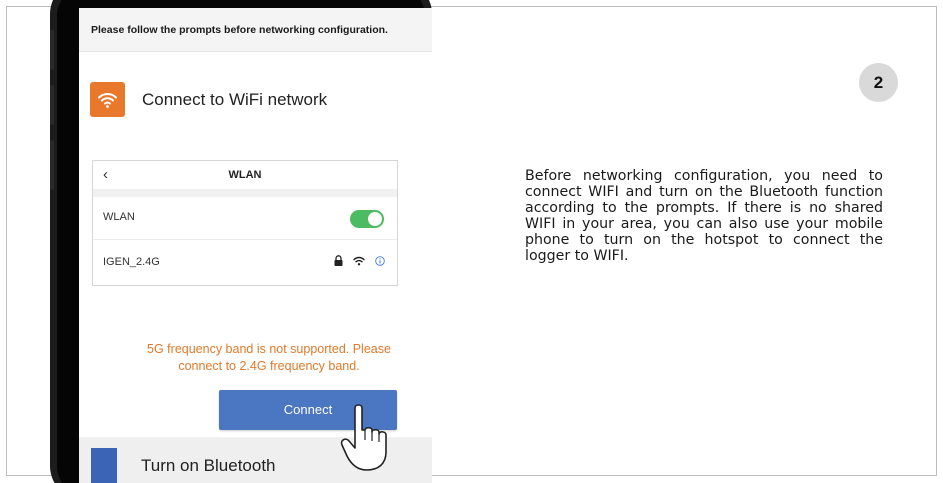 This screenshot has width=943, height=483. What do you see at coordinates (363, 437) in the screenshot?
I see `pointing-hand-icon` at bounding box center [363, 437].